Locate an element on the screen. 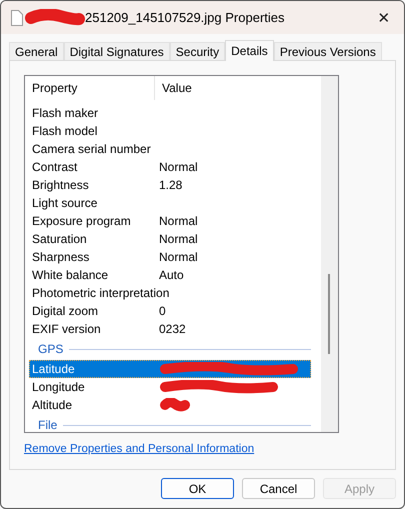 The height and width of the screenshot is (509, 405). property-row: Photometric interpretation is located at coordinates (170, 293).